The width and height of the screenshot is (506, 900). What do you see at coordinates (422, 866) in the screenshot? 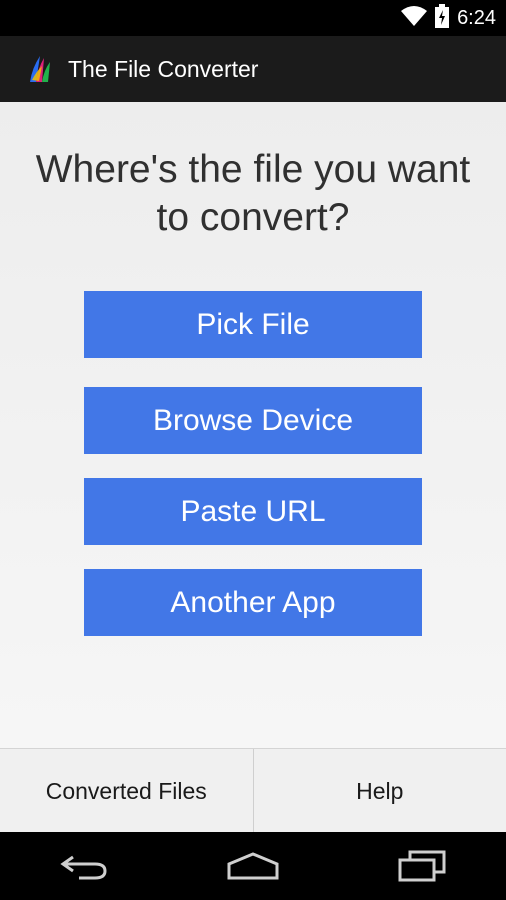
I see `recents-icon` at bounding box center [422, 866].